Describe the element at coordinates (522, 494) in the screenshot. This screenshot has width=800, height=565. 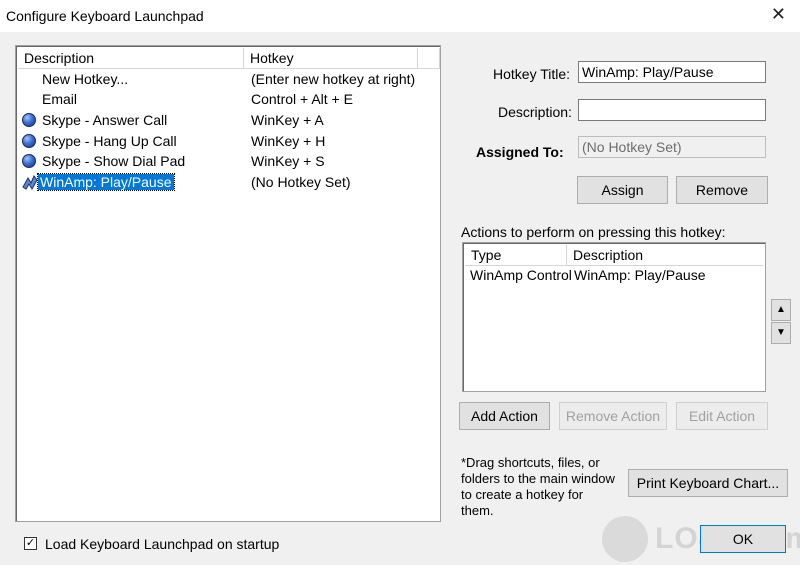
I see `drag-hint-line: to create a hotkey for` at that location.